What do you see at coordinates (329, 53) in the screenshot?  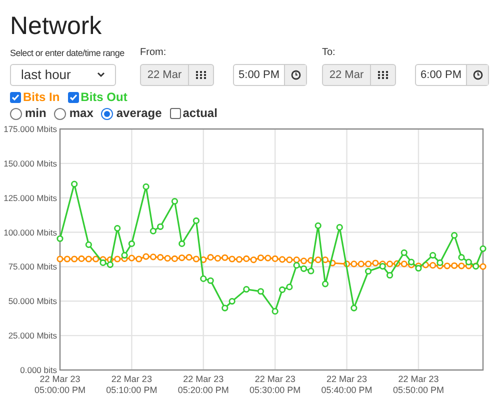 I see `to-label: To:` at bounding box center [329, 53].